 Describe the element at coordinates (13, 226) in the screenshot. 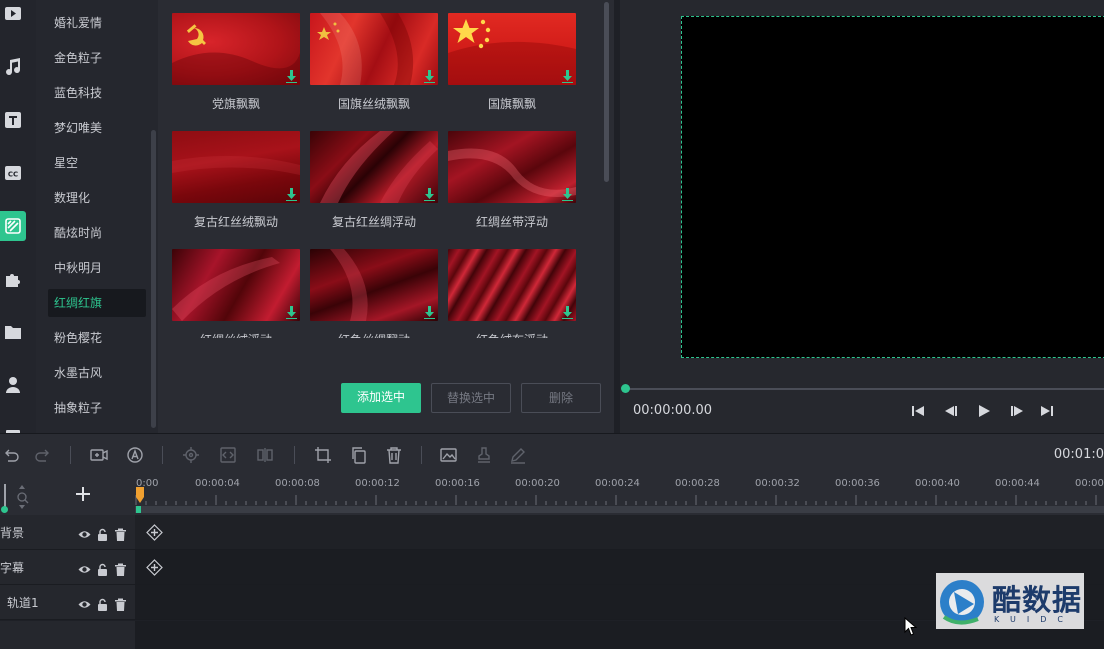

I see `effects-icon` at that location.